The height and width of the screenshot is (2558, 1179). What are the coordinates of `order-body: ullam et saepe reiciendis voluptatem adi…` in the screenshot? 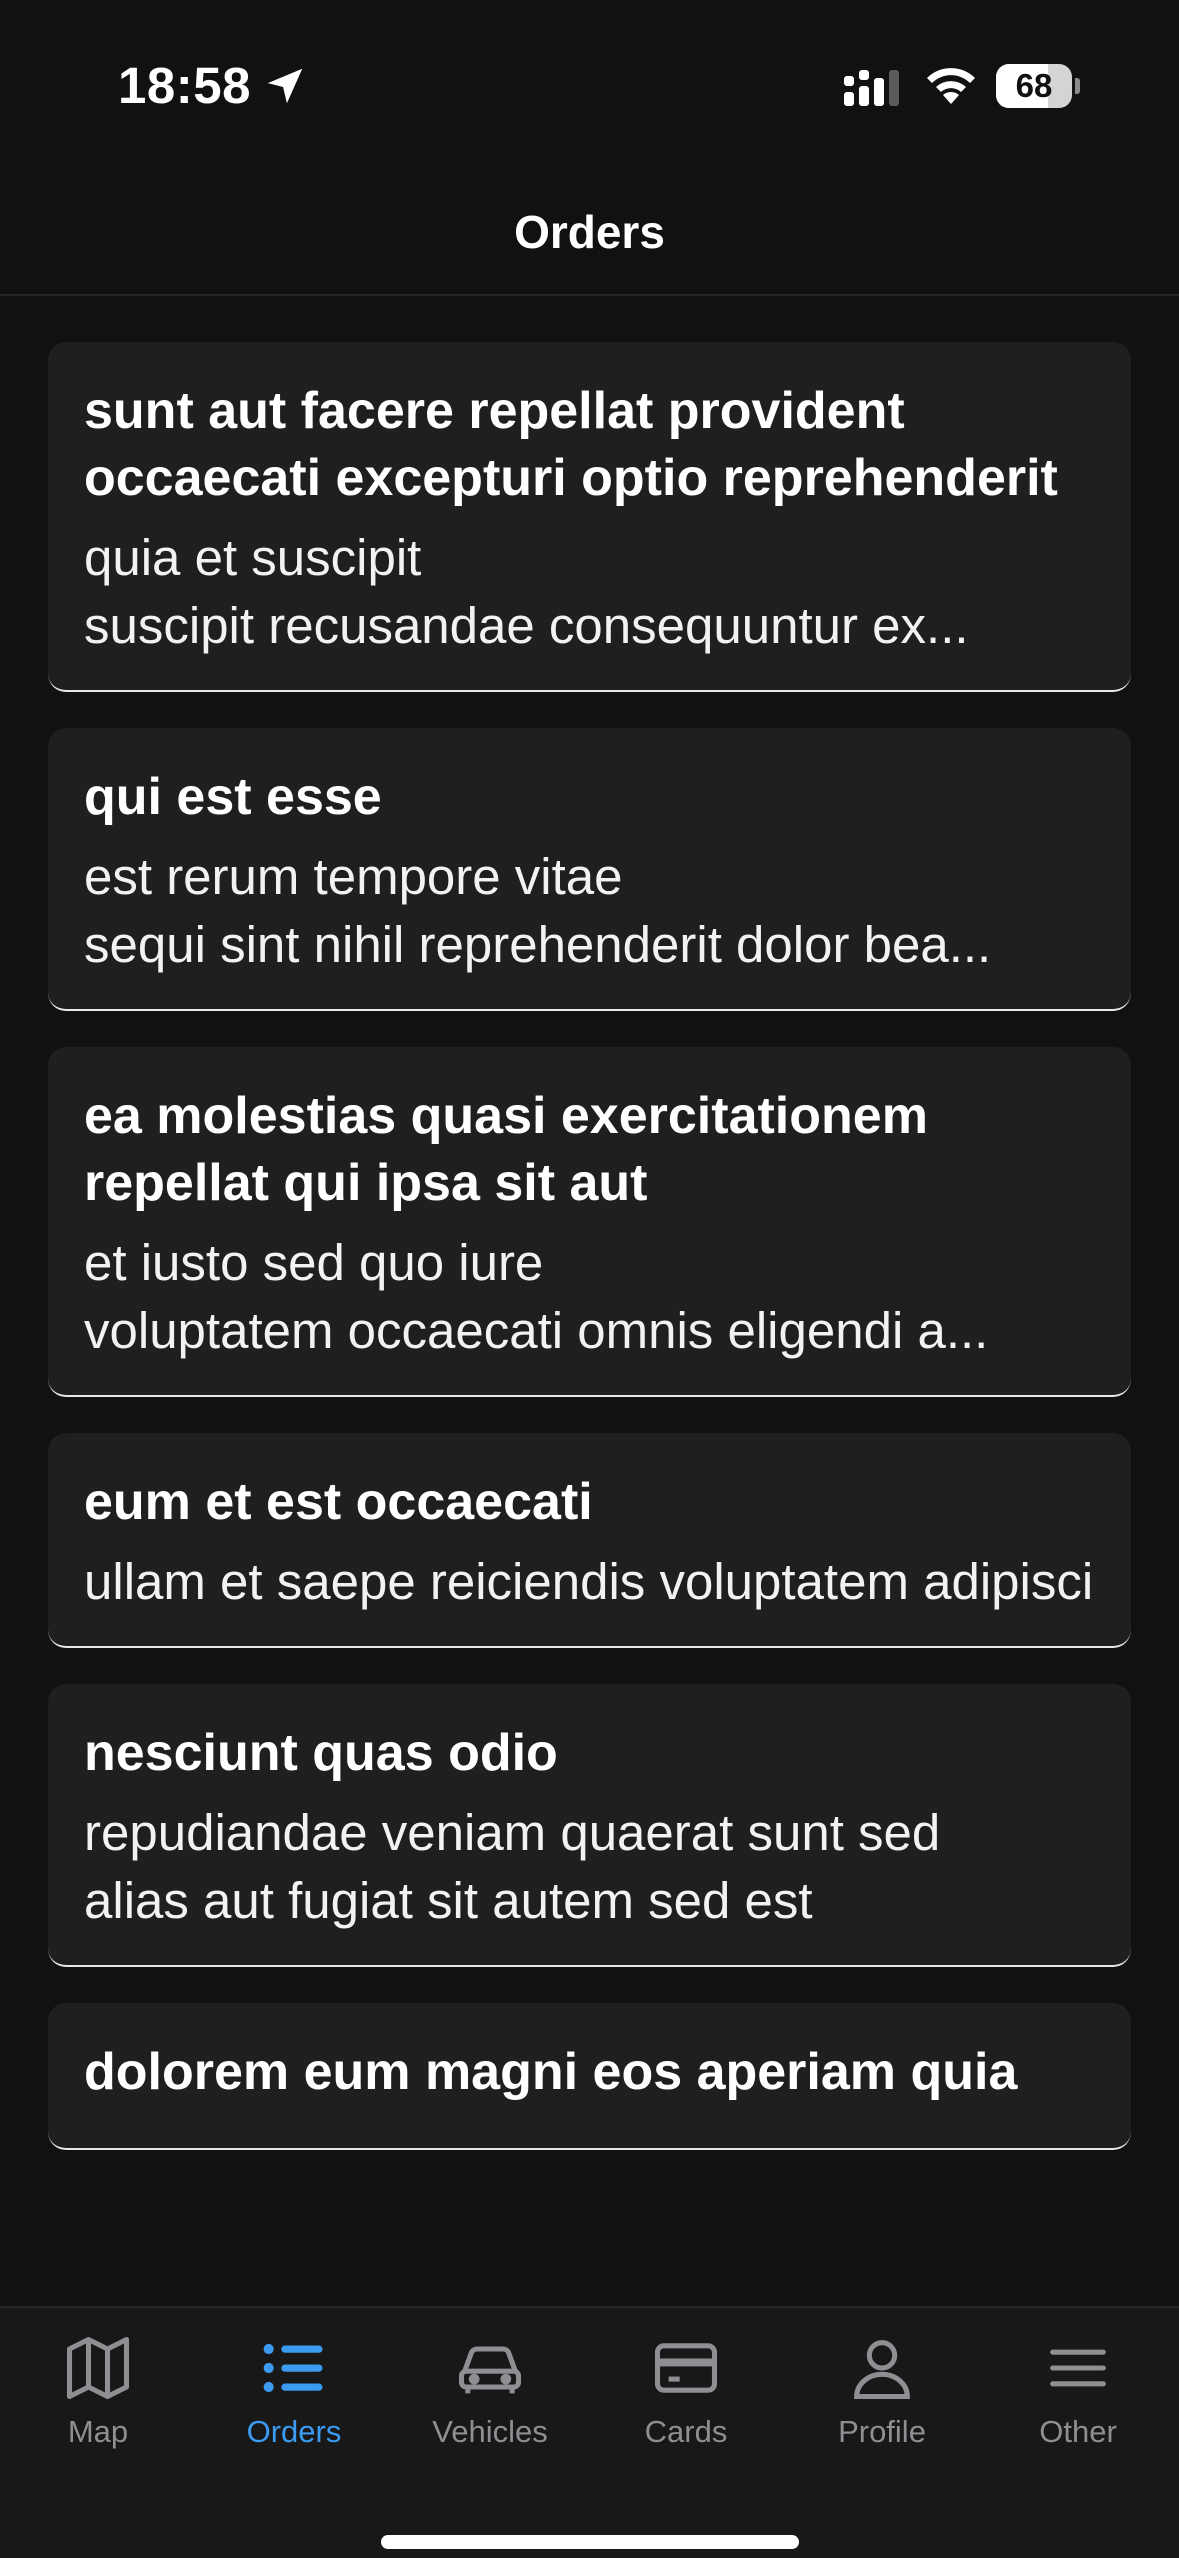 It's located at (589, 1581).